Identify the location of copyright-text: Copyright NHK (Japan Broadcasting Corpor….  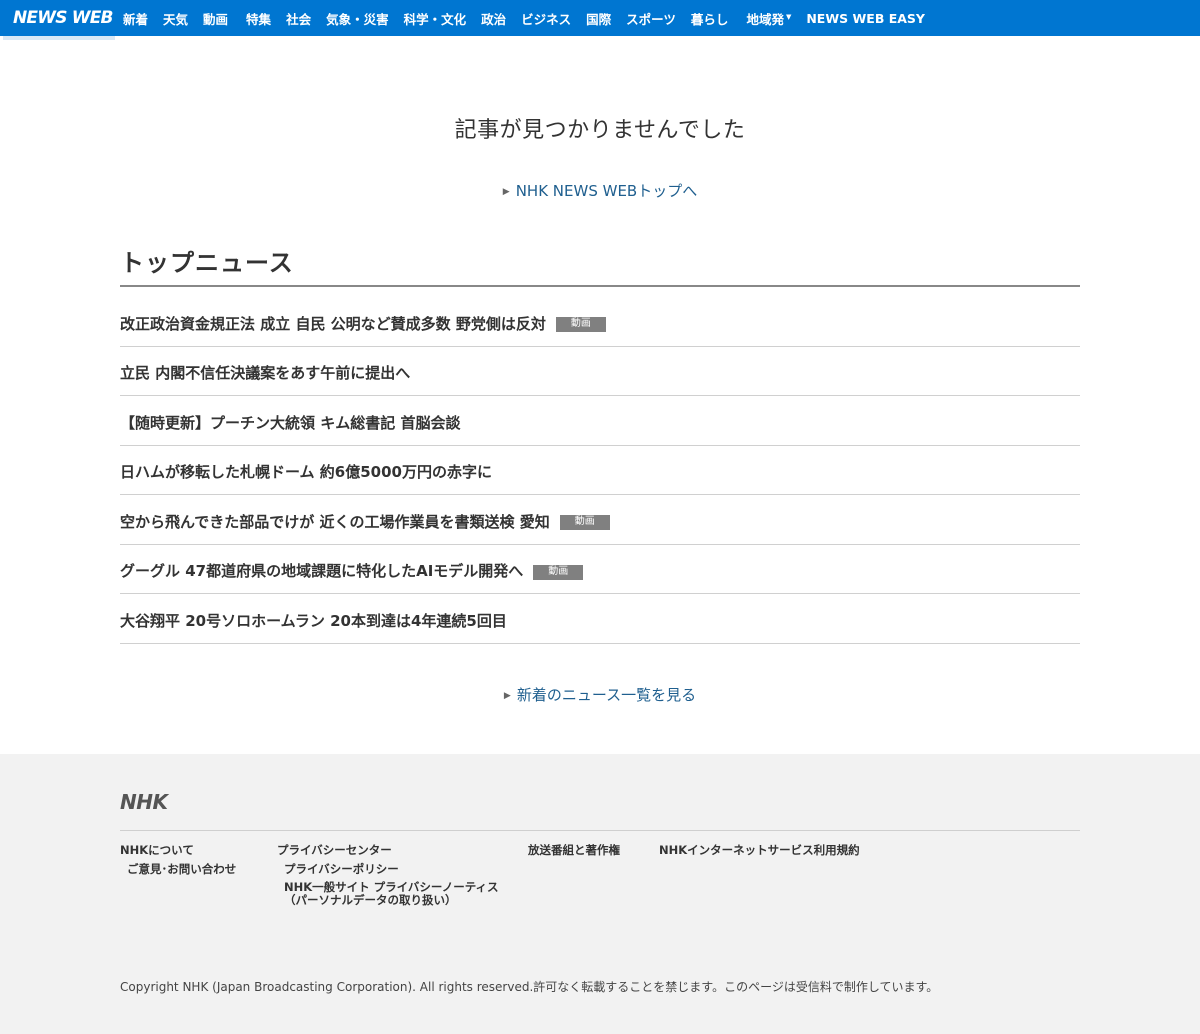
(529, 987).